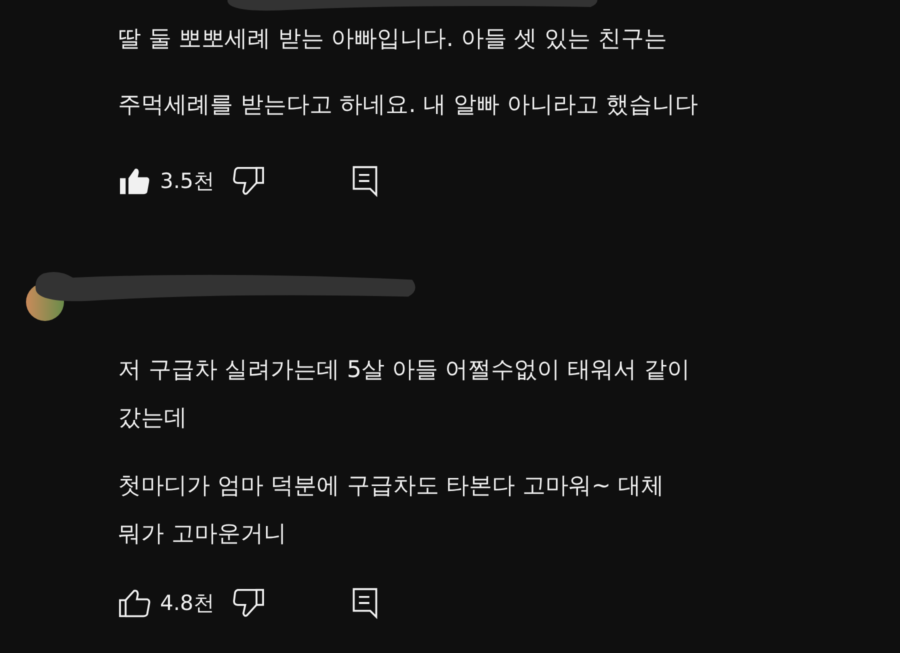  Describe the element at coordinates (153, 418) in the screenshot. I see `comment-text: 갔는데` at that location.